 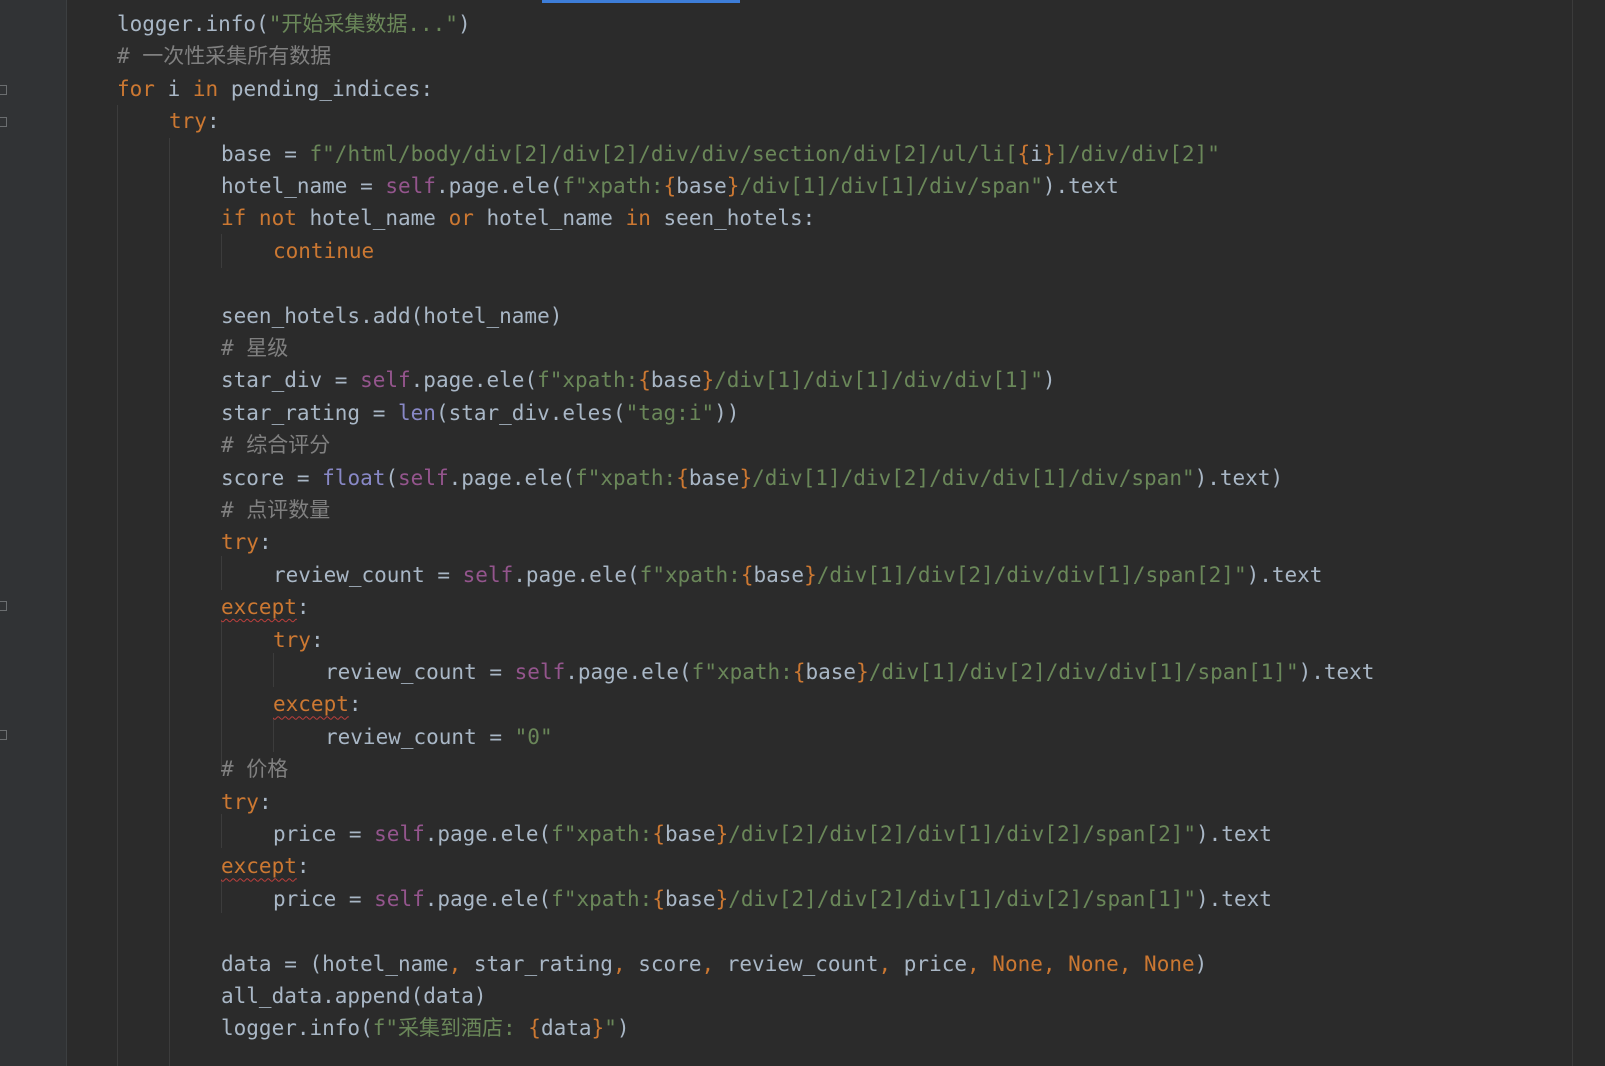 What do you see at coordinates (392, 477) in the screenshot?
I see `code-token: (` at bounding box center [392, 477].